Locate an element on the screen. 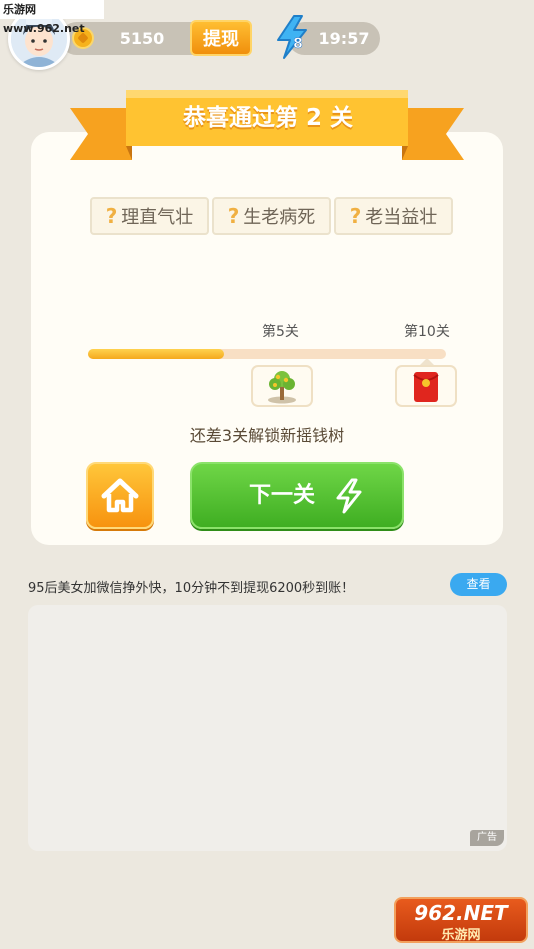 This screenshot has height=949, width=534. energy-count: 8 is located at coordinates (298, 44).